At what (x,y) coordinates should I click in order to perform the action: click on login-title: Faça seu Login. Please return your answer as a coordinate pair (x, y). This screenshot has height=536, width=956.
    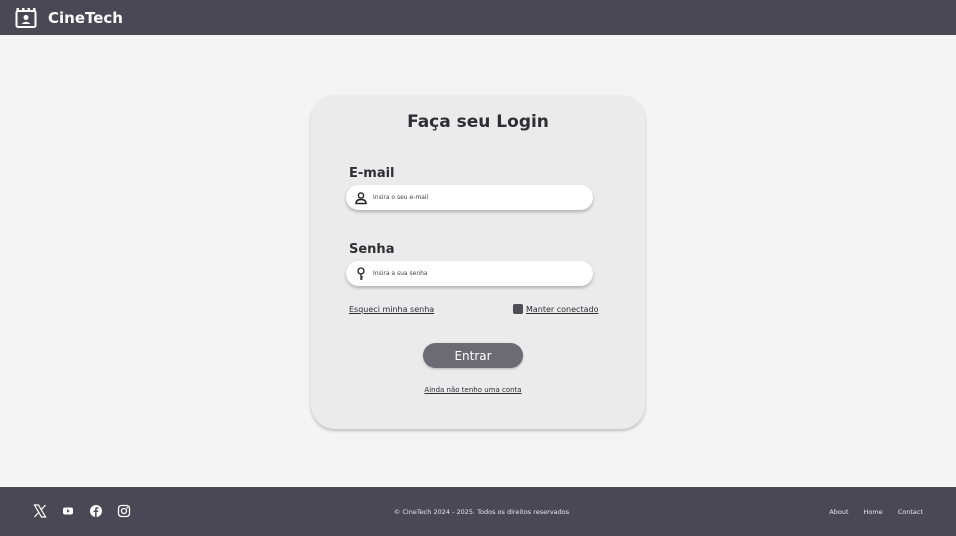
    Looking at the image, I should click on (478, 122).